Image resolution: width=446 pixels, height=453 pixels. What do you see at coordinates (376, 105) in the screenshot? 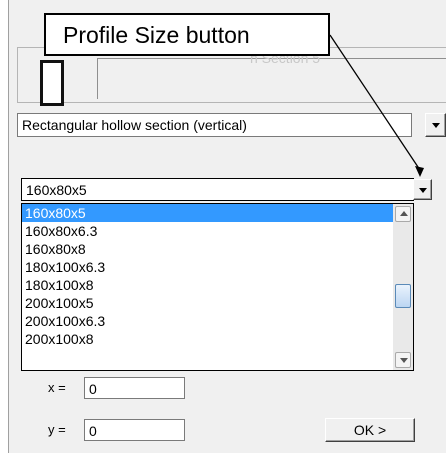
I see `callout-leader-line` at bounding box center [376, 105].